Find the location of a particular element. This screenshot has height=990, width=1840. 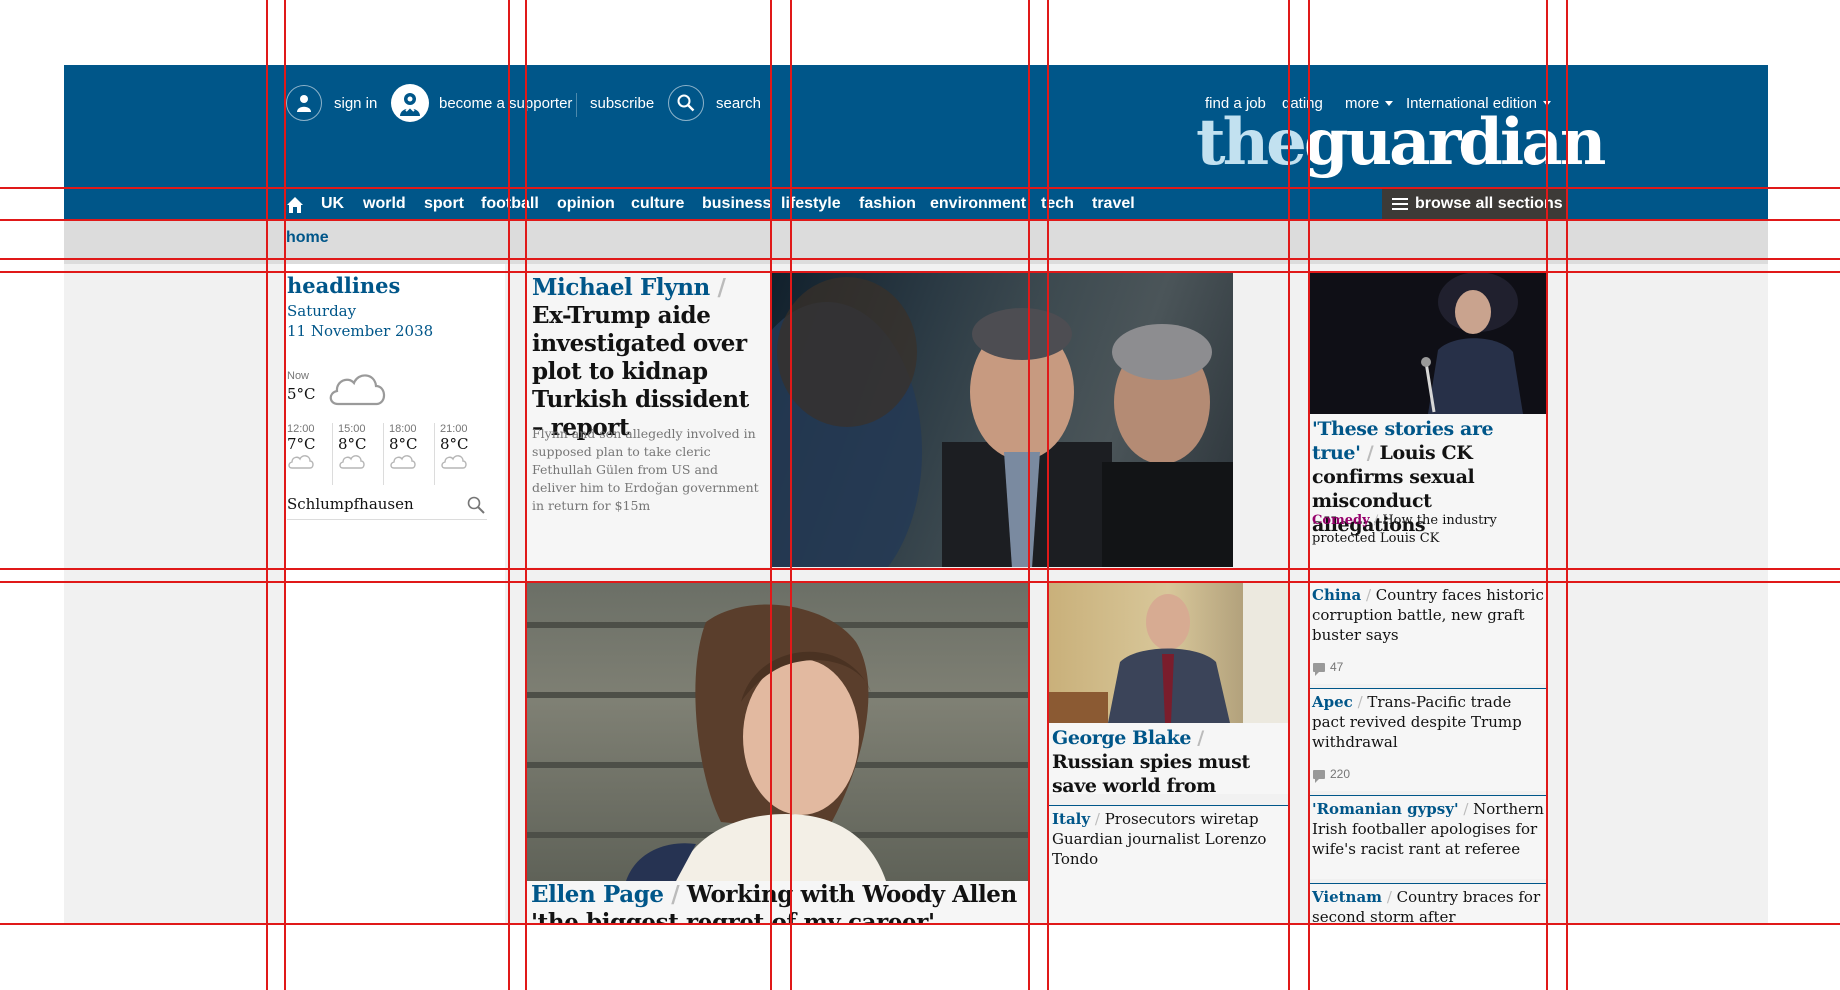

subscribe-label: subscribe is located at coordinates (622, 103).